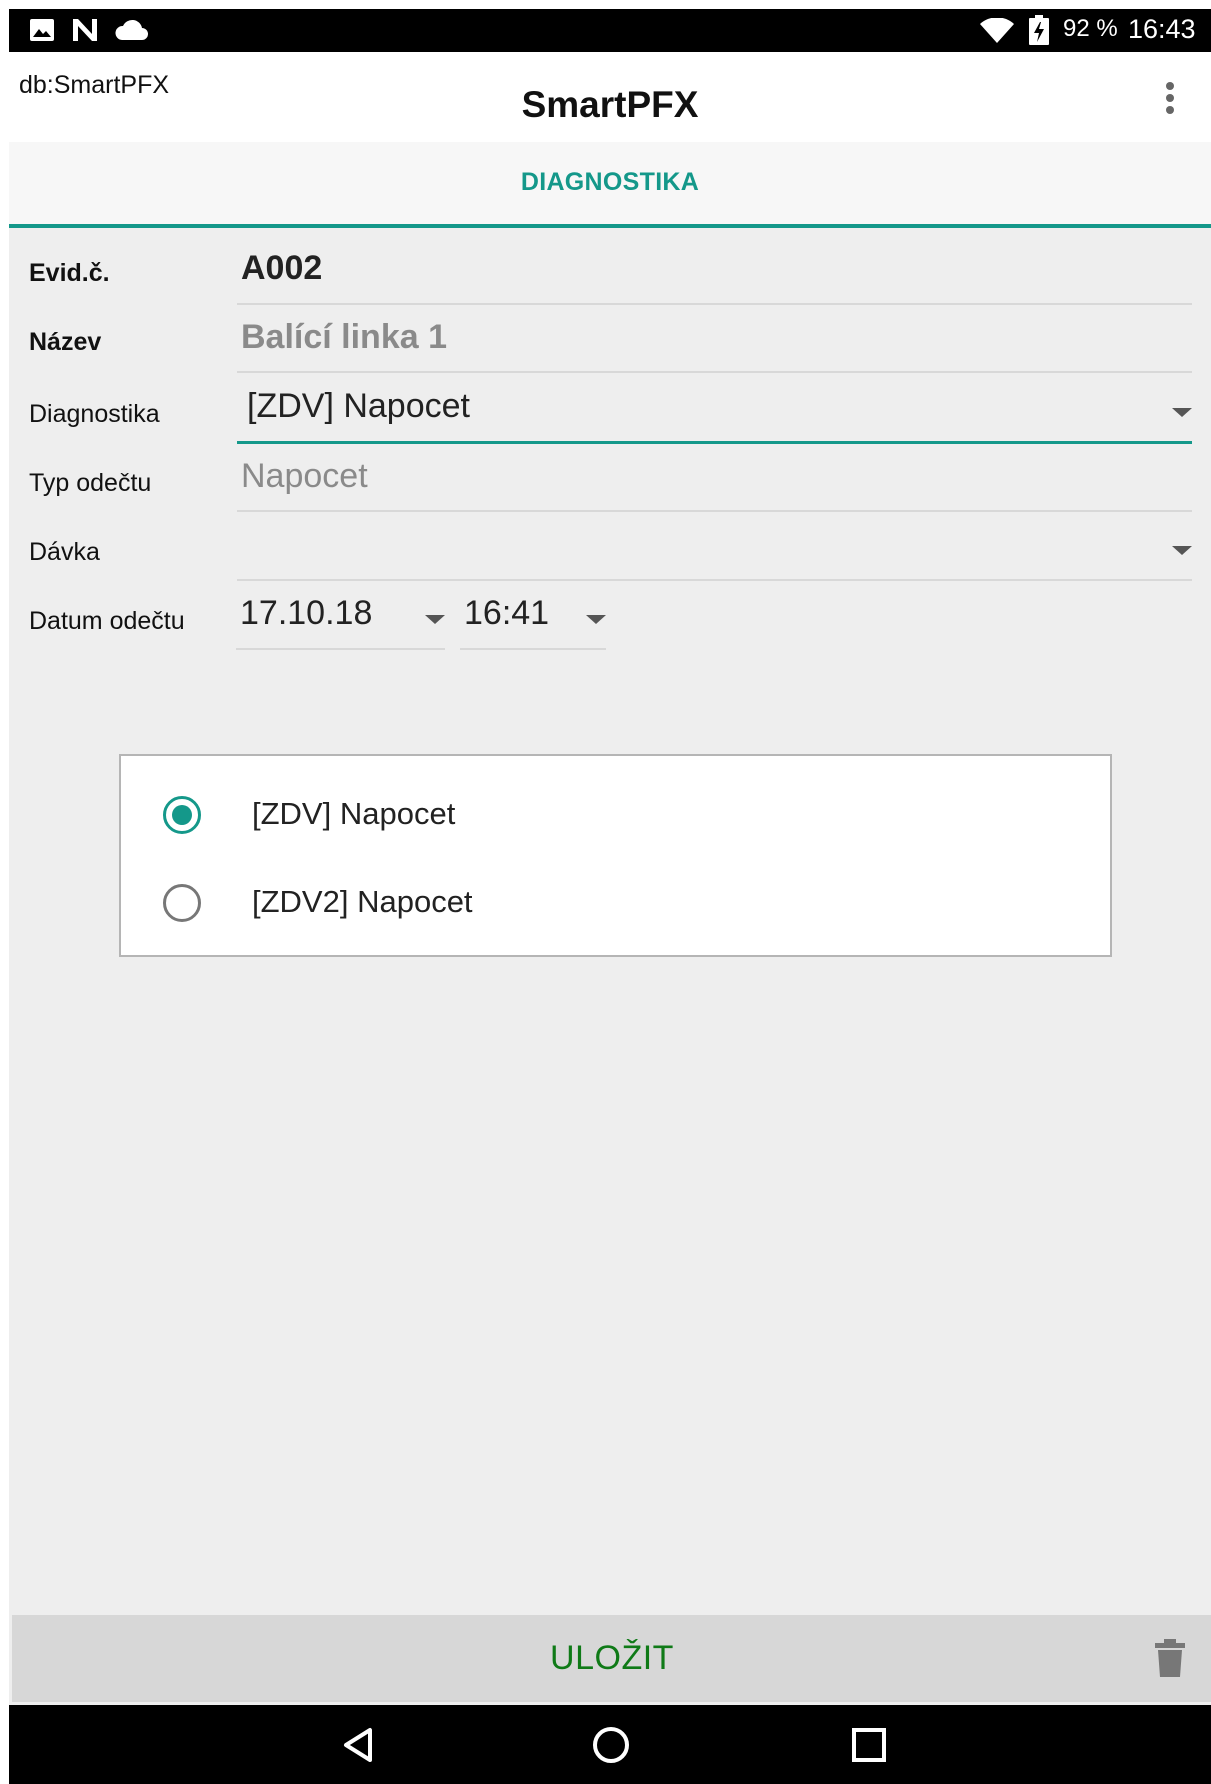  Describe the element at coordinates (304, 476) in the screenshot. I see `typ-value: Napocet` at that location.